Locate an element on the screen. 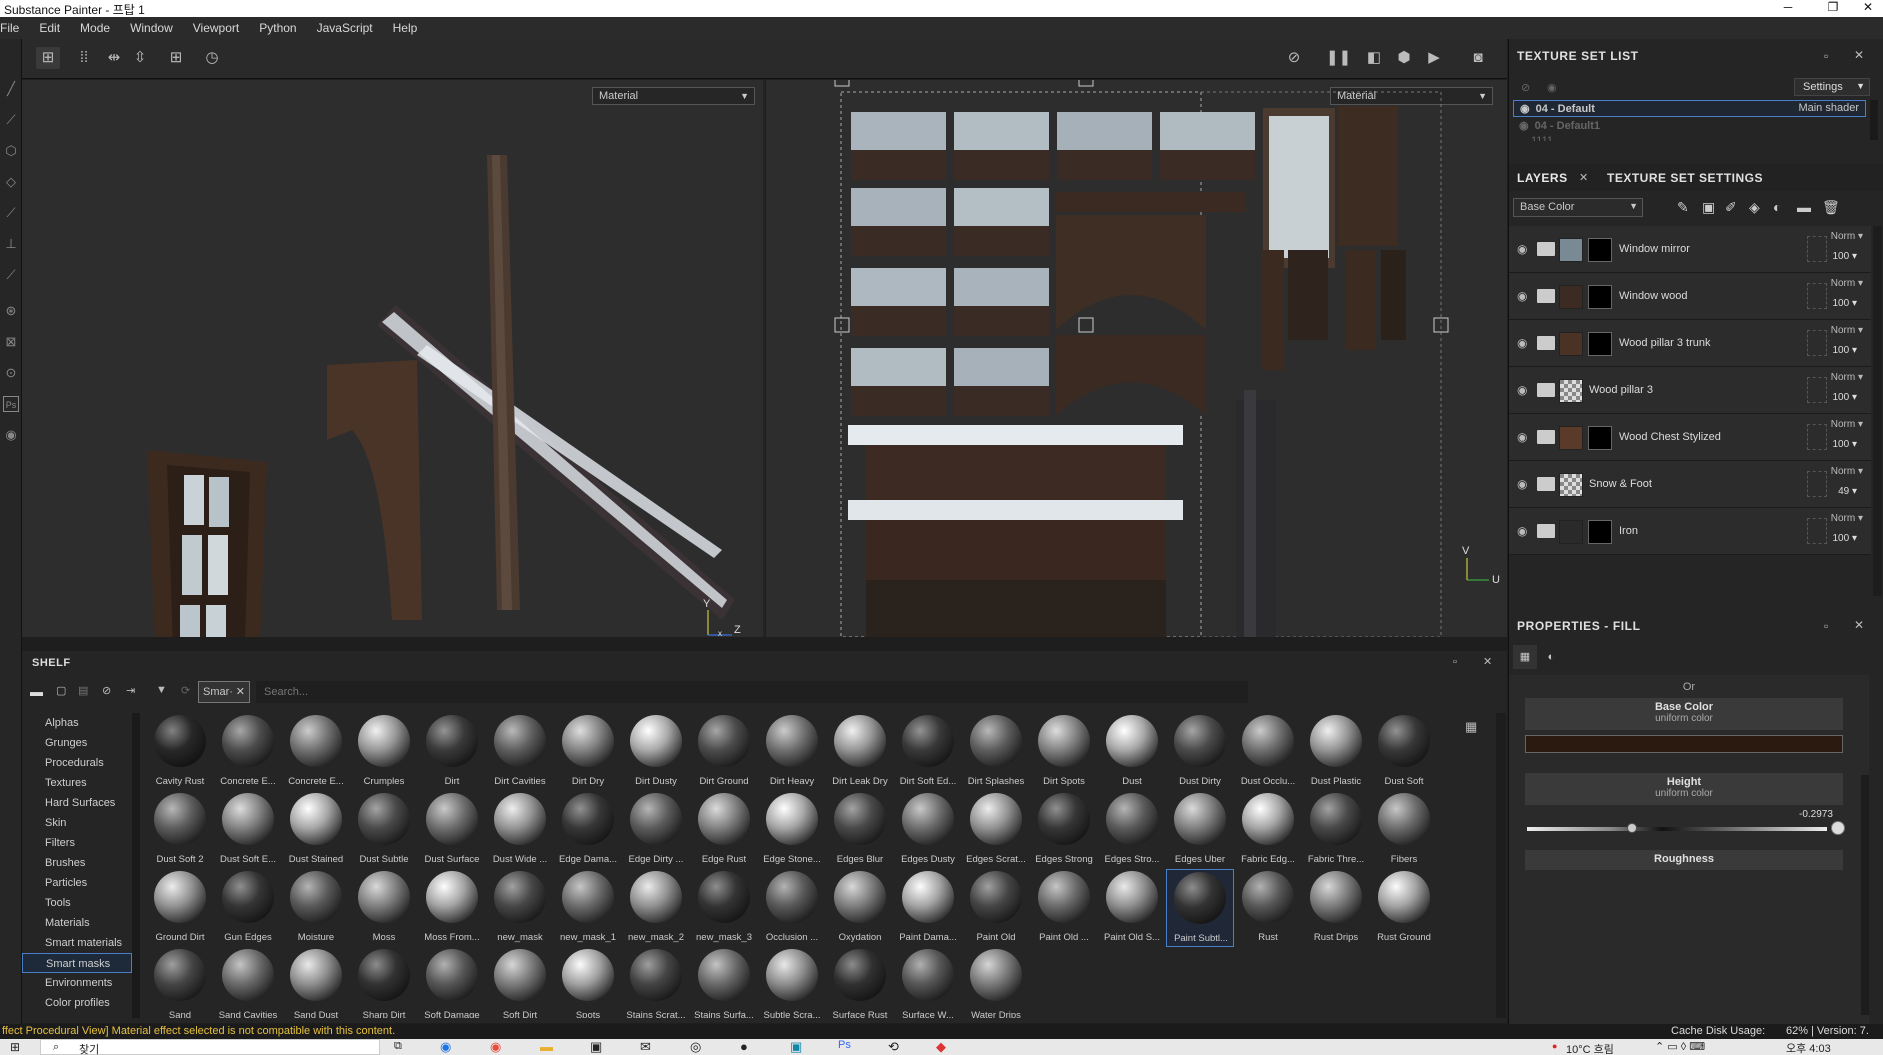 This screenshot has height=1055, width=1883. shelf-item: new_mask_1 is located at coordinates (588, 908).